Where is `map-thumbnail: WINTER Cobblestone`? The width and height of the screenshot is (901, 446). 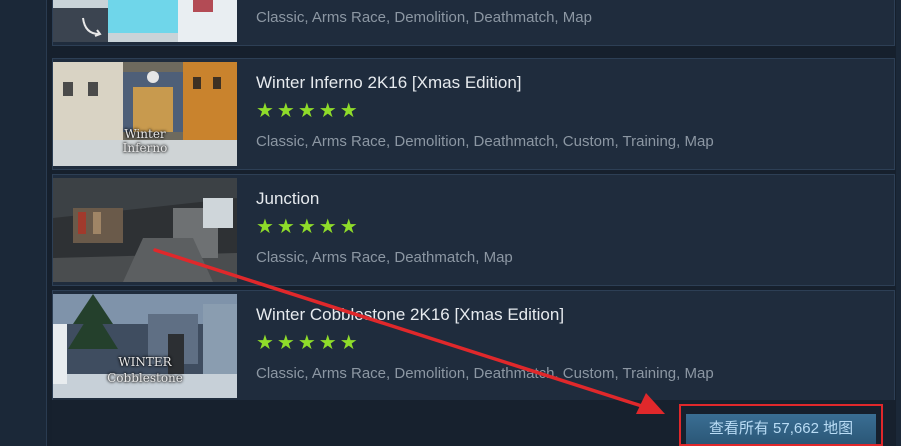 map-thumbnail: WINTER Cobblestone is located at coordinates (145, 346).